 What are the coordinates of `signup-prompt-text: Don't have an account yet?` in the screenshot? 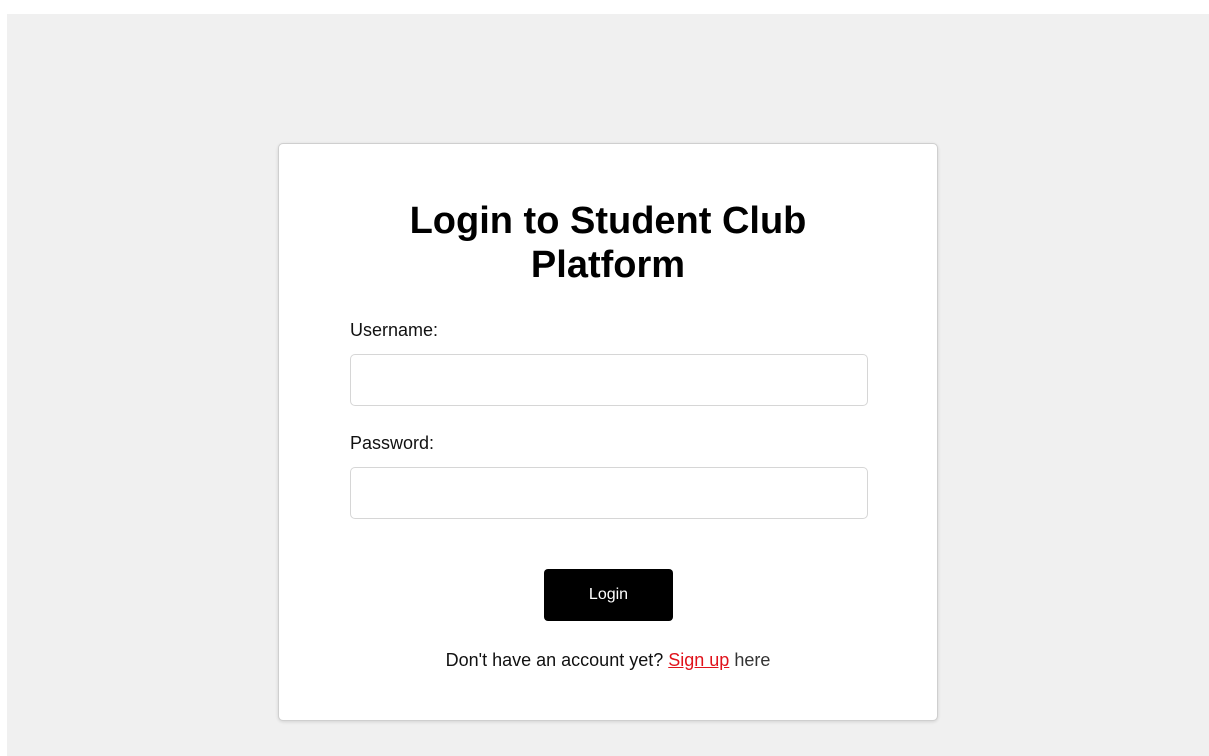 It's located at (554, 660).